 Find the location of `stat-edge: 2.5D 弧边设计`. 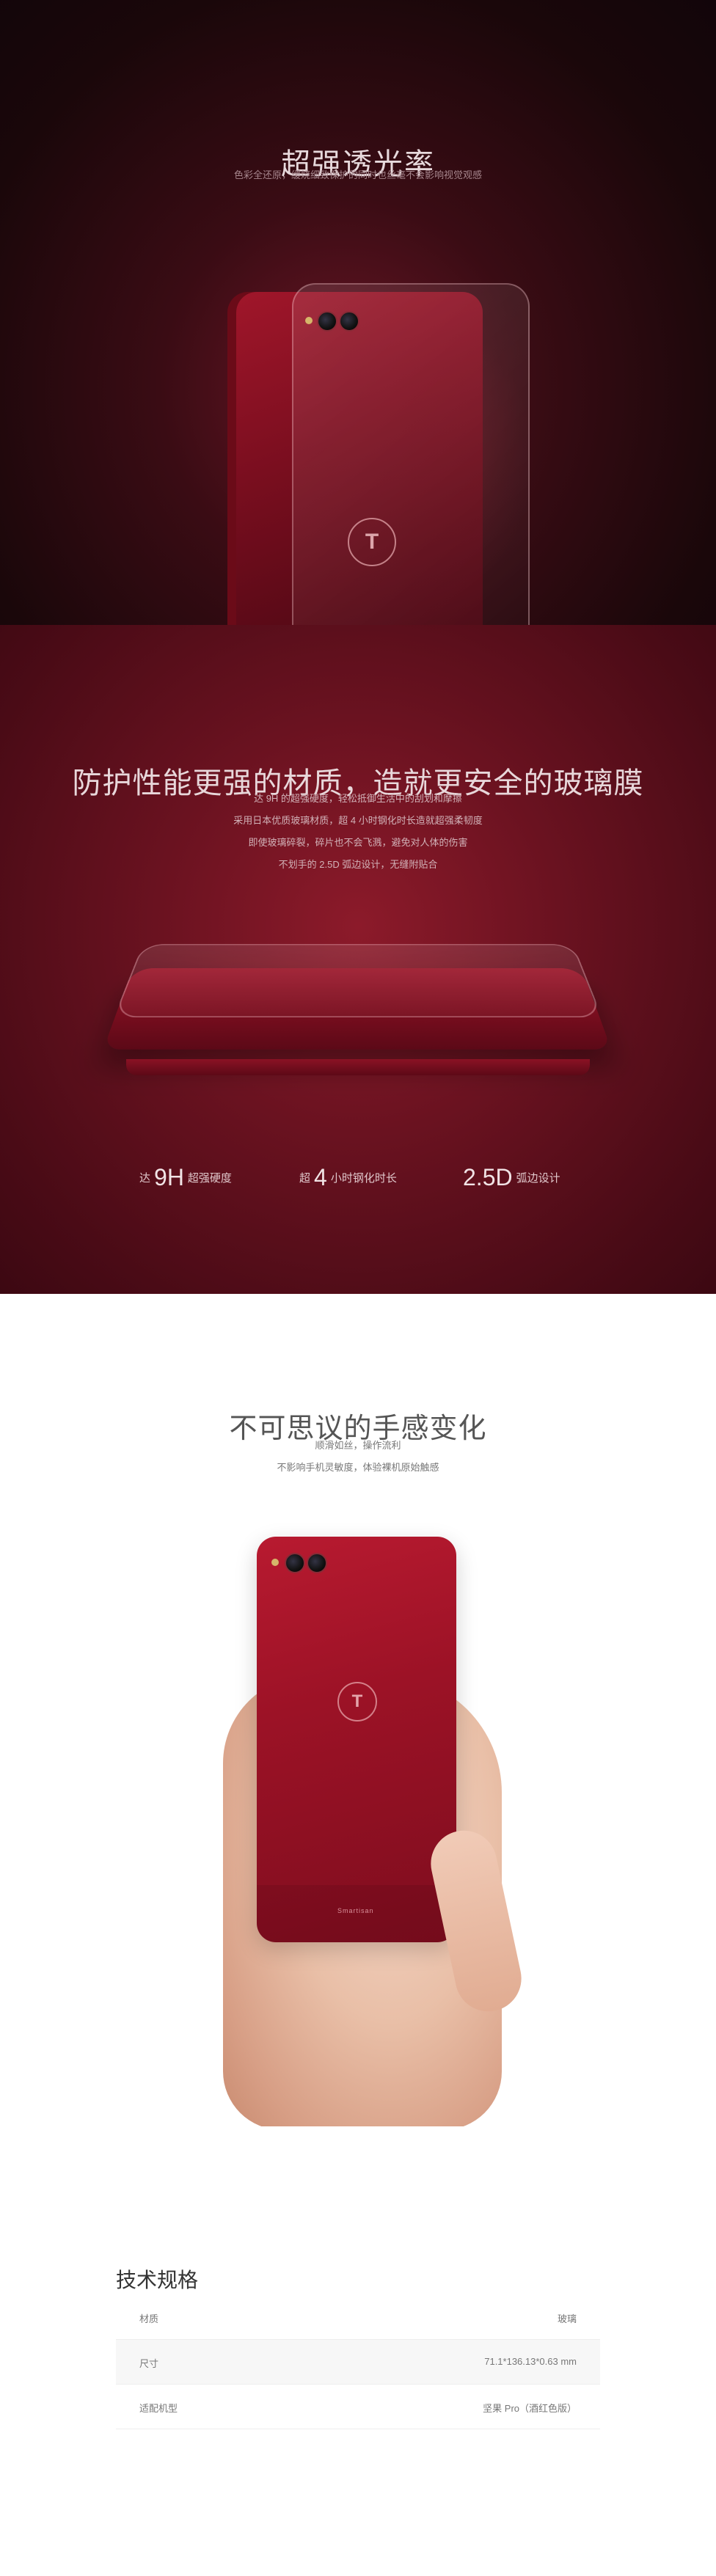

stat-edge: 2.5D 弧边设计 is located at coordinates (511, 1177).